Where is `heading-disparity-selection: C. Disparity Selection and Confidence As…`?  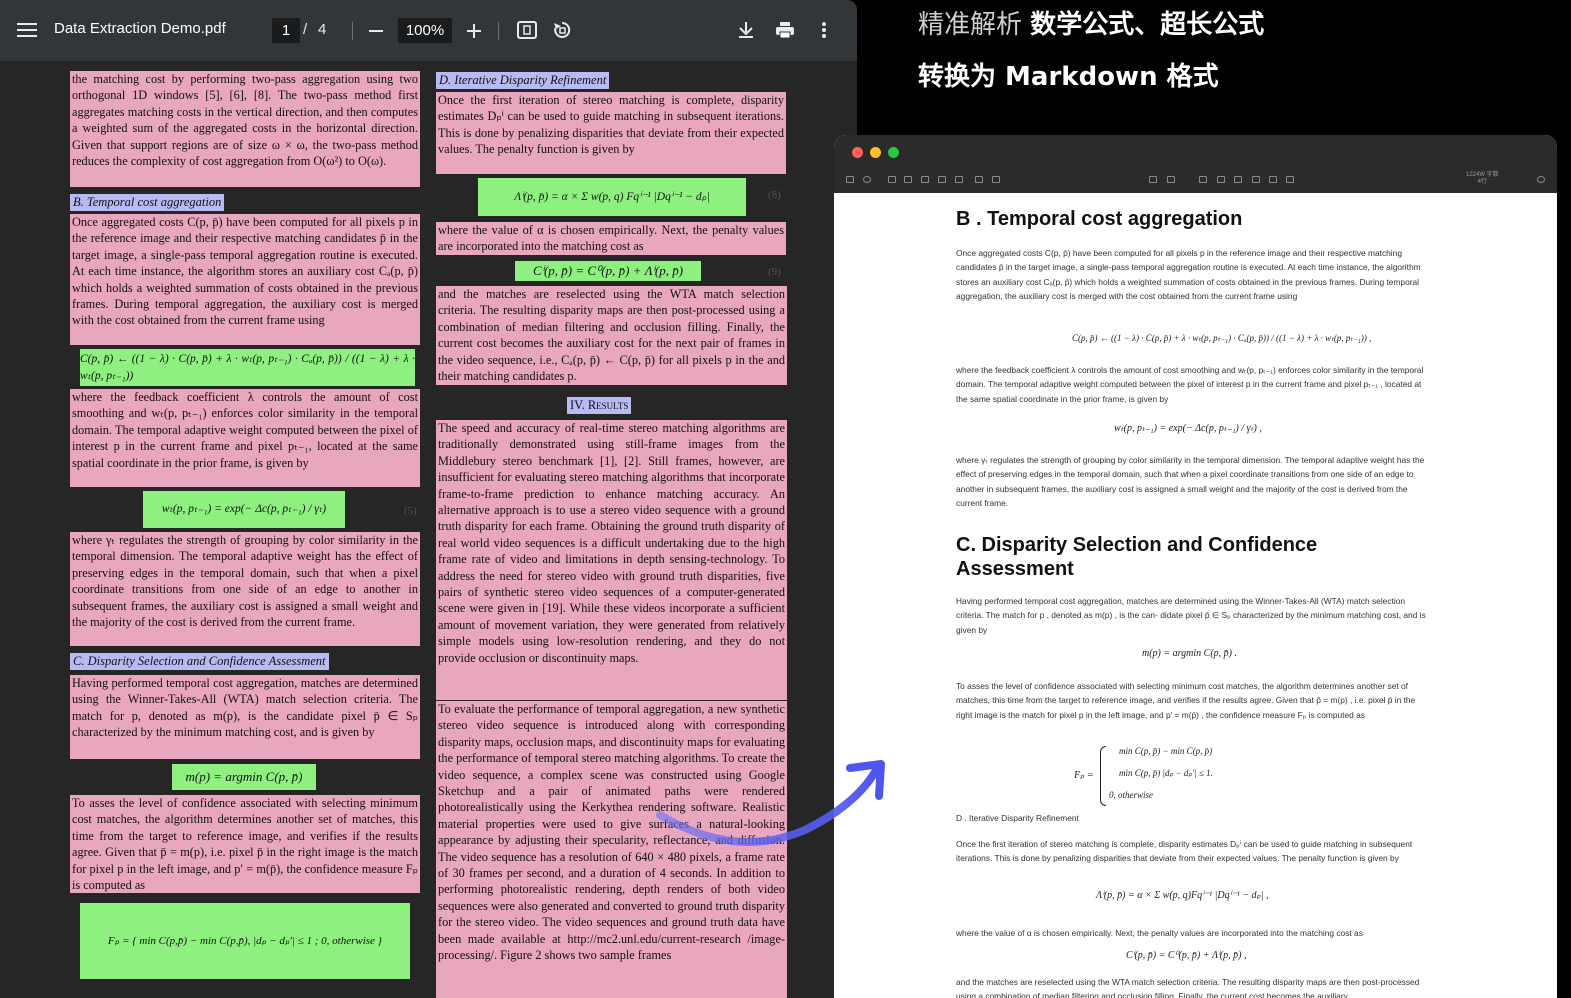
heading-disparity-selection: C. Disparity Selection and Confidence As… is located at coordinates (1137, 557).